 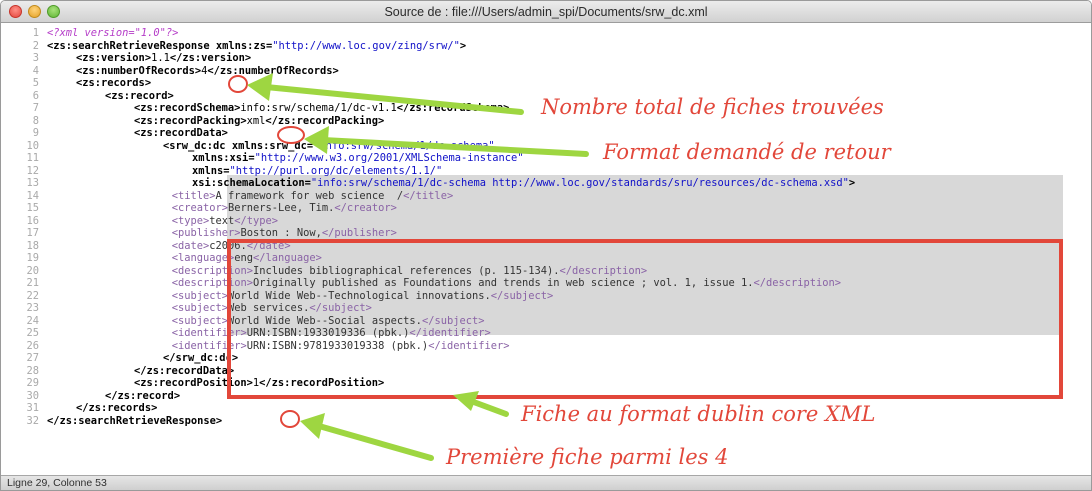 What do you see at coordinates (488, 407) in the screenshot?
I see `arrow-dublin-core` at bounding box center [488, 407].